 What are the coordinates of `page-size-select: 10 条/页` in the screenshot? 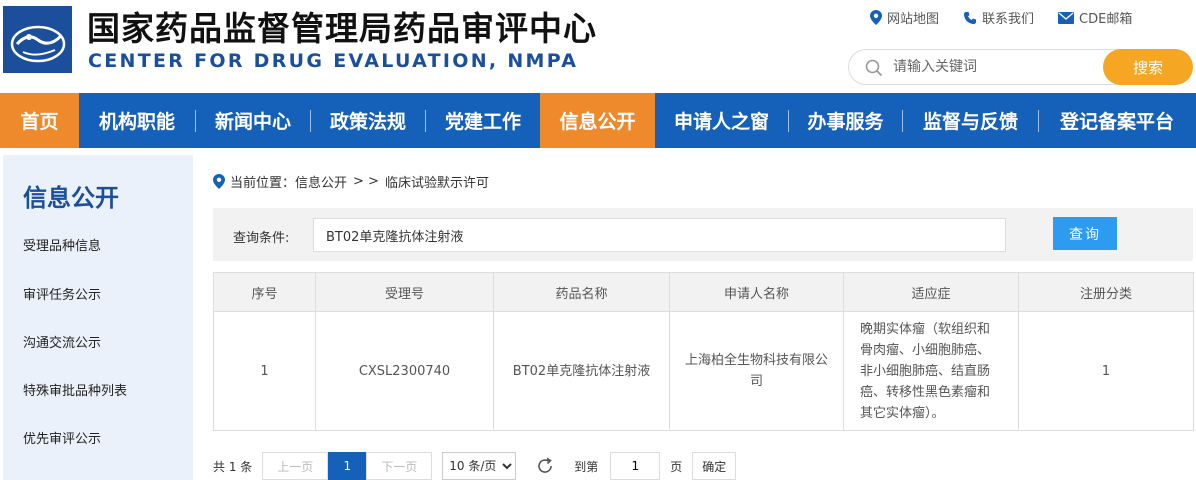 It's located at (479, 466).